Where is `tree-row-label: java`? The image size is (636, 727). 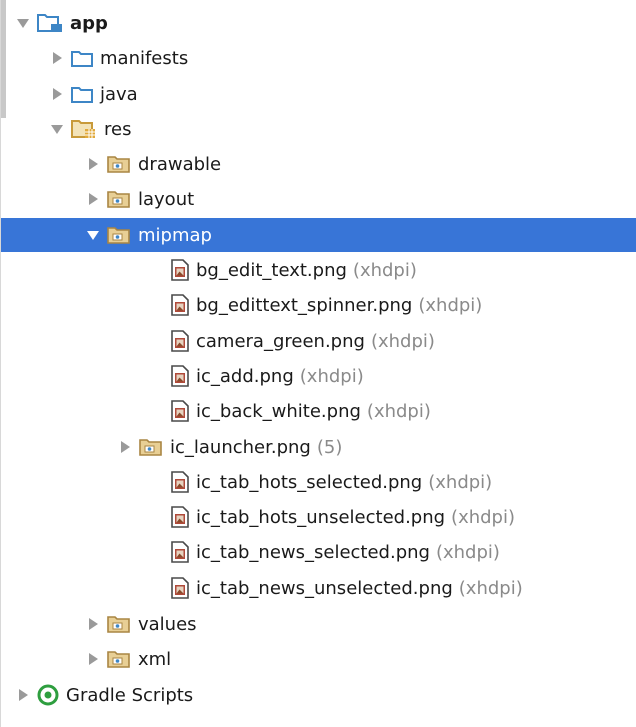
tree-row-label: java is located at coordinates (119, 94).